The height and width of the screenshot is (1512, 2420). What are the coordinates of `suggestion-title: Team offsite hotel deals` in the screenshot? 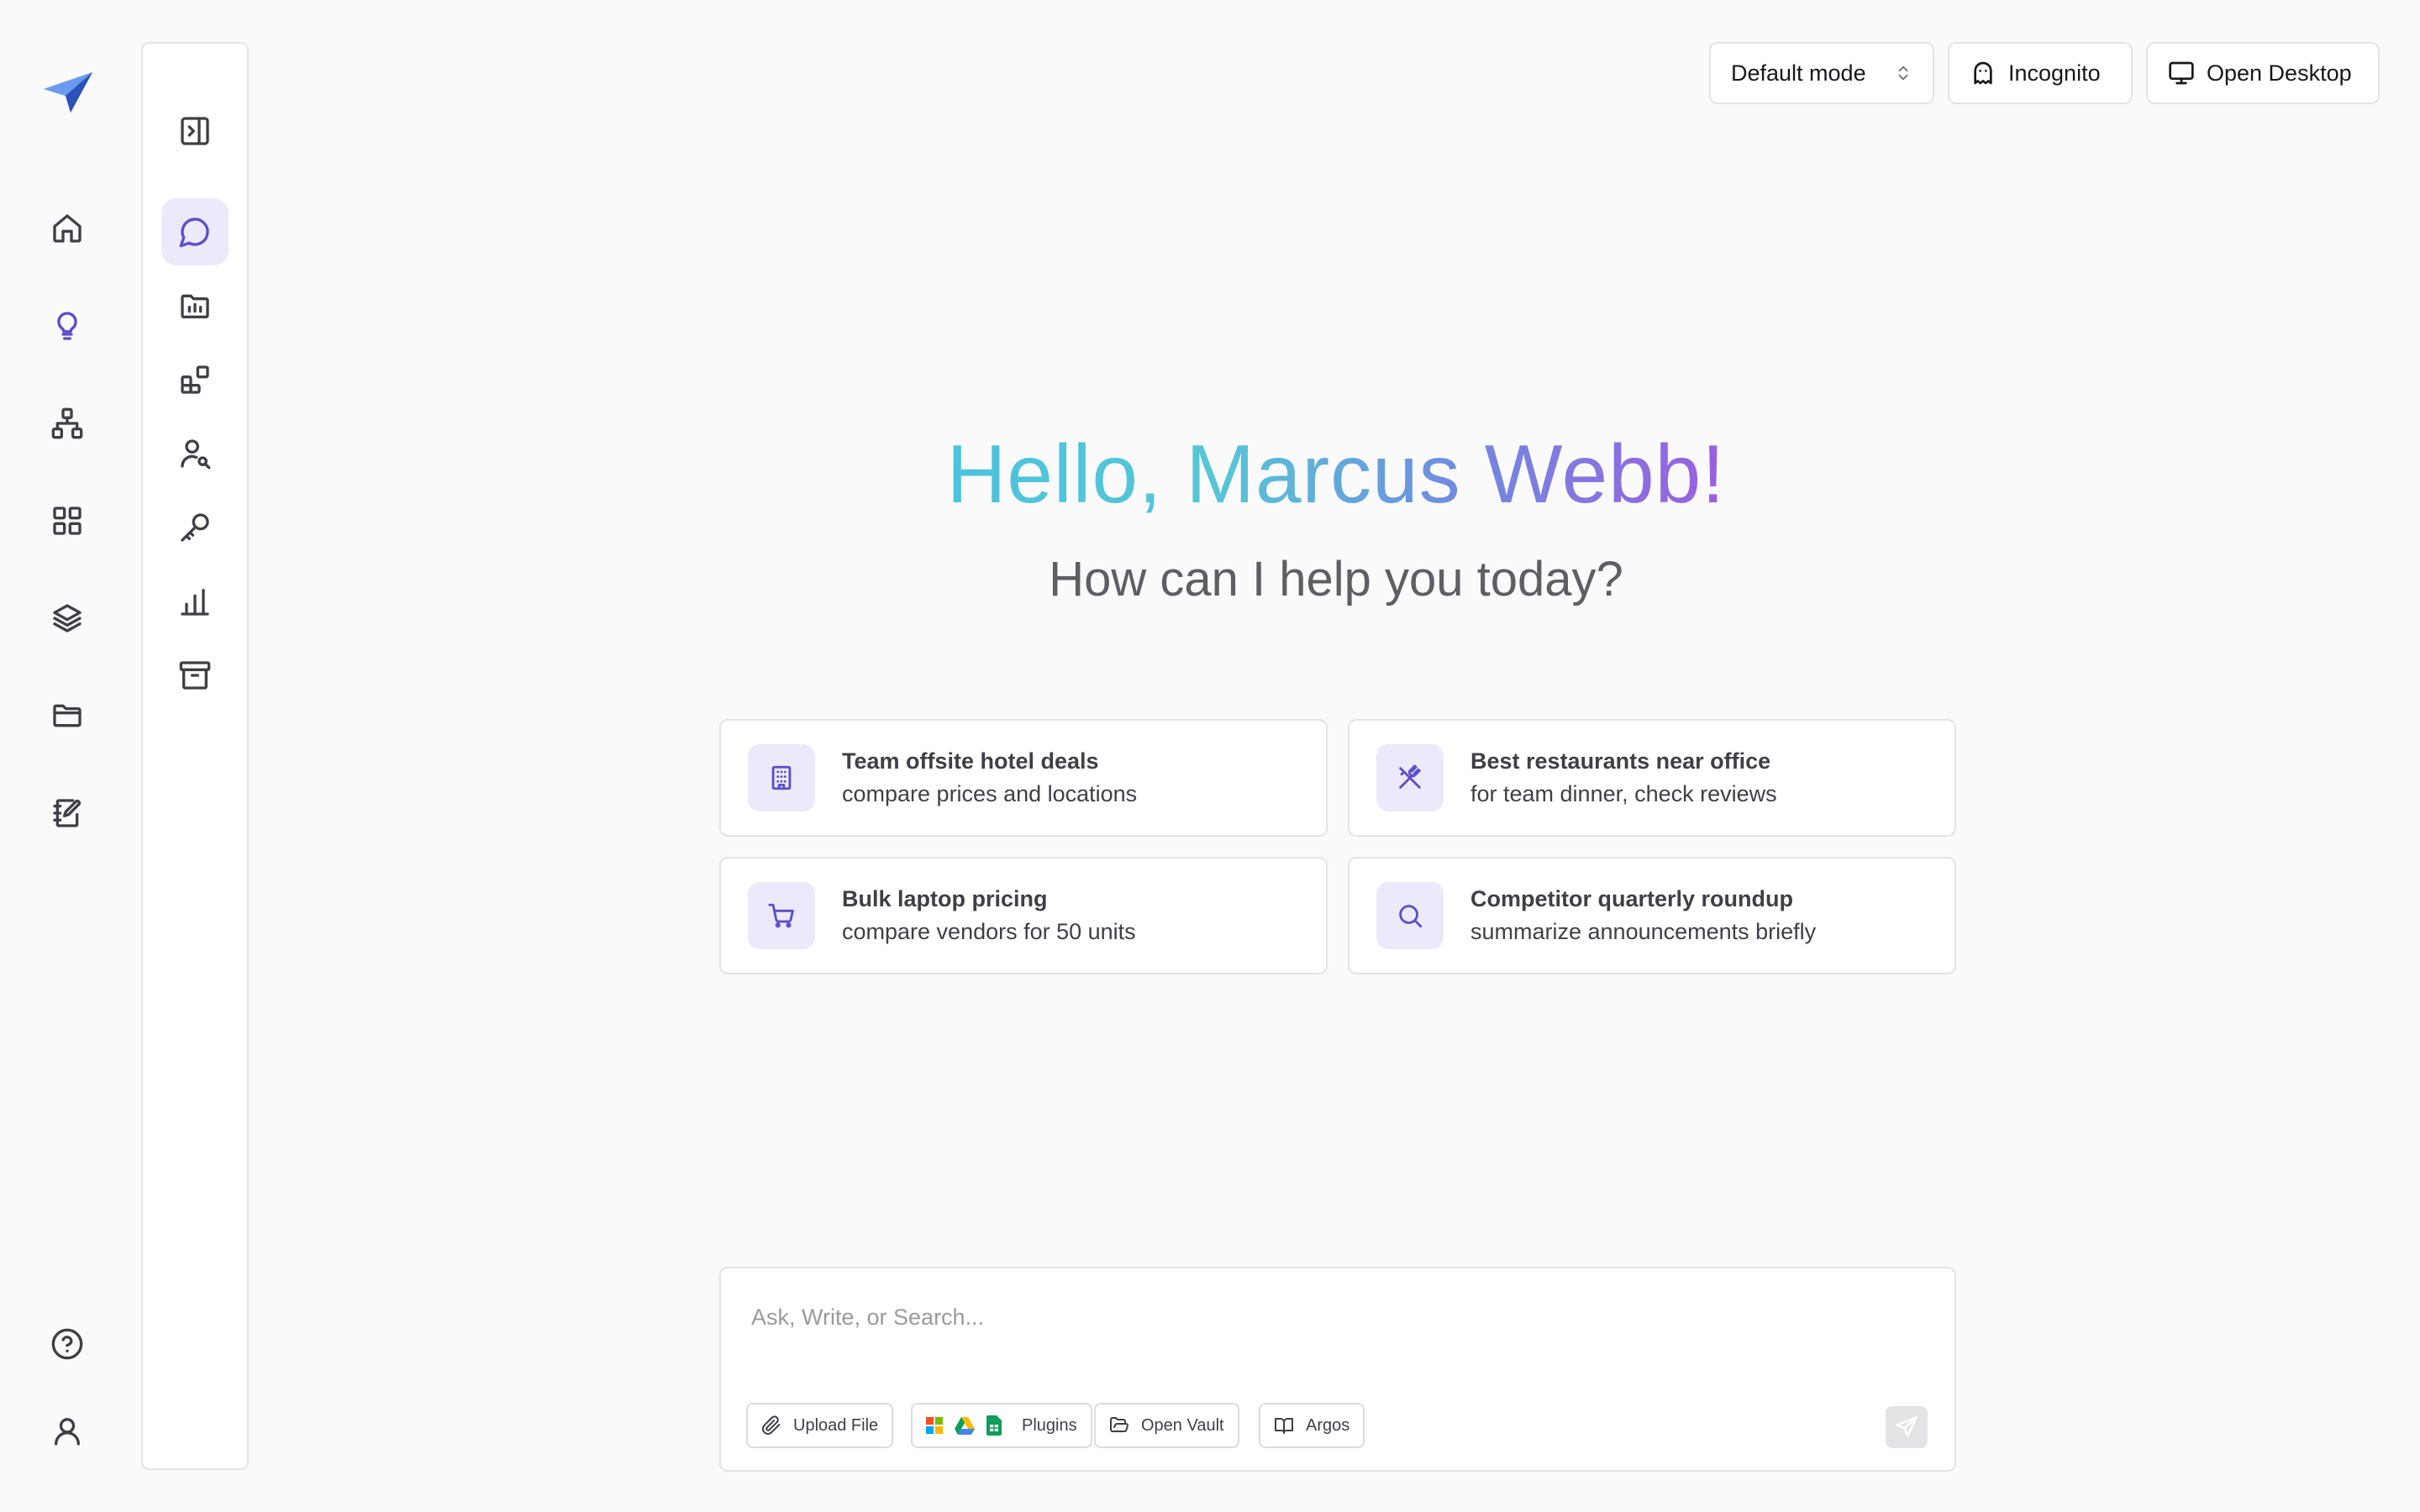 It's located at (970, 761).